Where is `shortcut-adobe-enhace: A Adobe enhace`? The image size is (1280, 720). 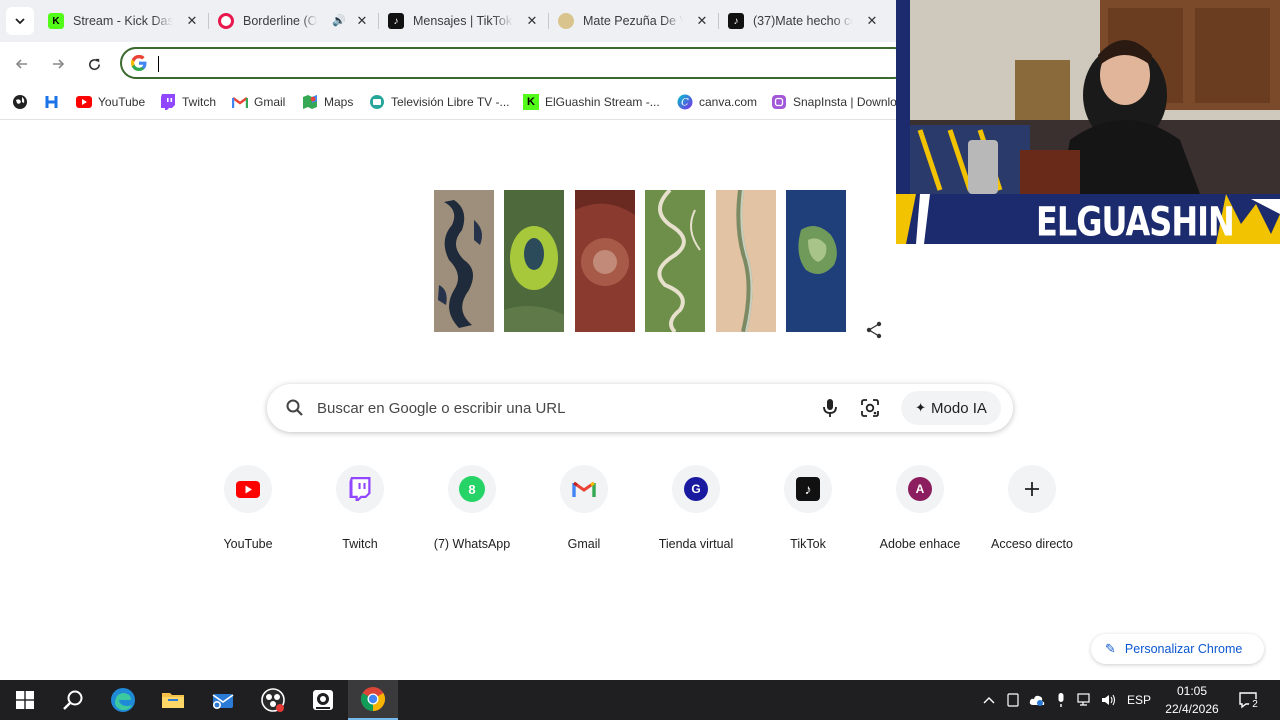 shortcut-adobe-enhace: A Adobe enhace is located at coordinates (920, 510).